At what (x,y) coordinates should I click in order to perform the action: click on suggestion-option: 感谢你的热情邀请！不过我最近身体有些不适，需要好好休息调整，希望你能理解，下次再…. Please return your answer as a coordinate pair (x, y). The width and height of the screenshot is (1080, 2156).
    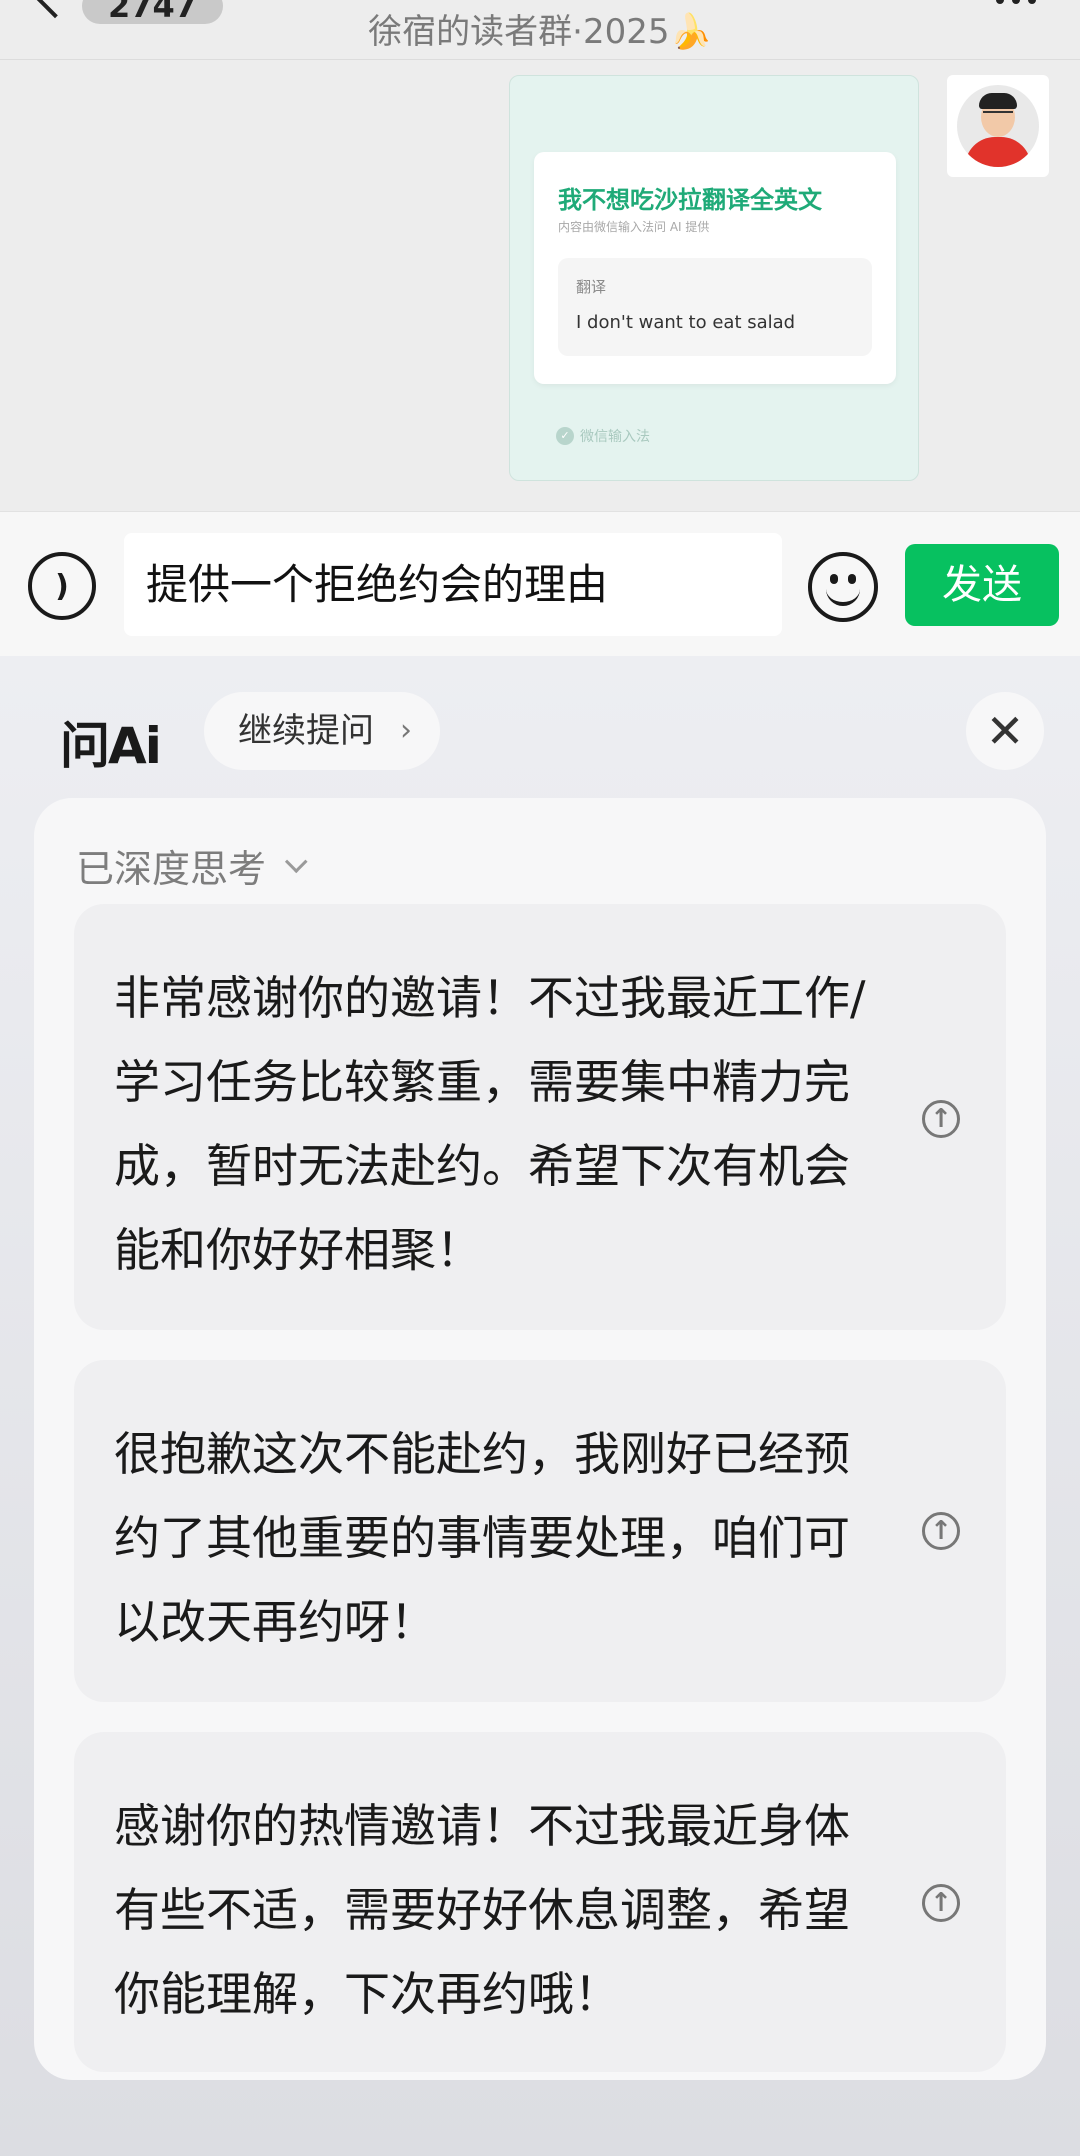
    Looking at the image, I should click on (540, 1902).